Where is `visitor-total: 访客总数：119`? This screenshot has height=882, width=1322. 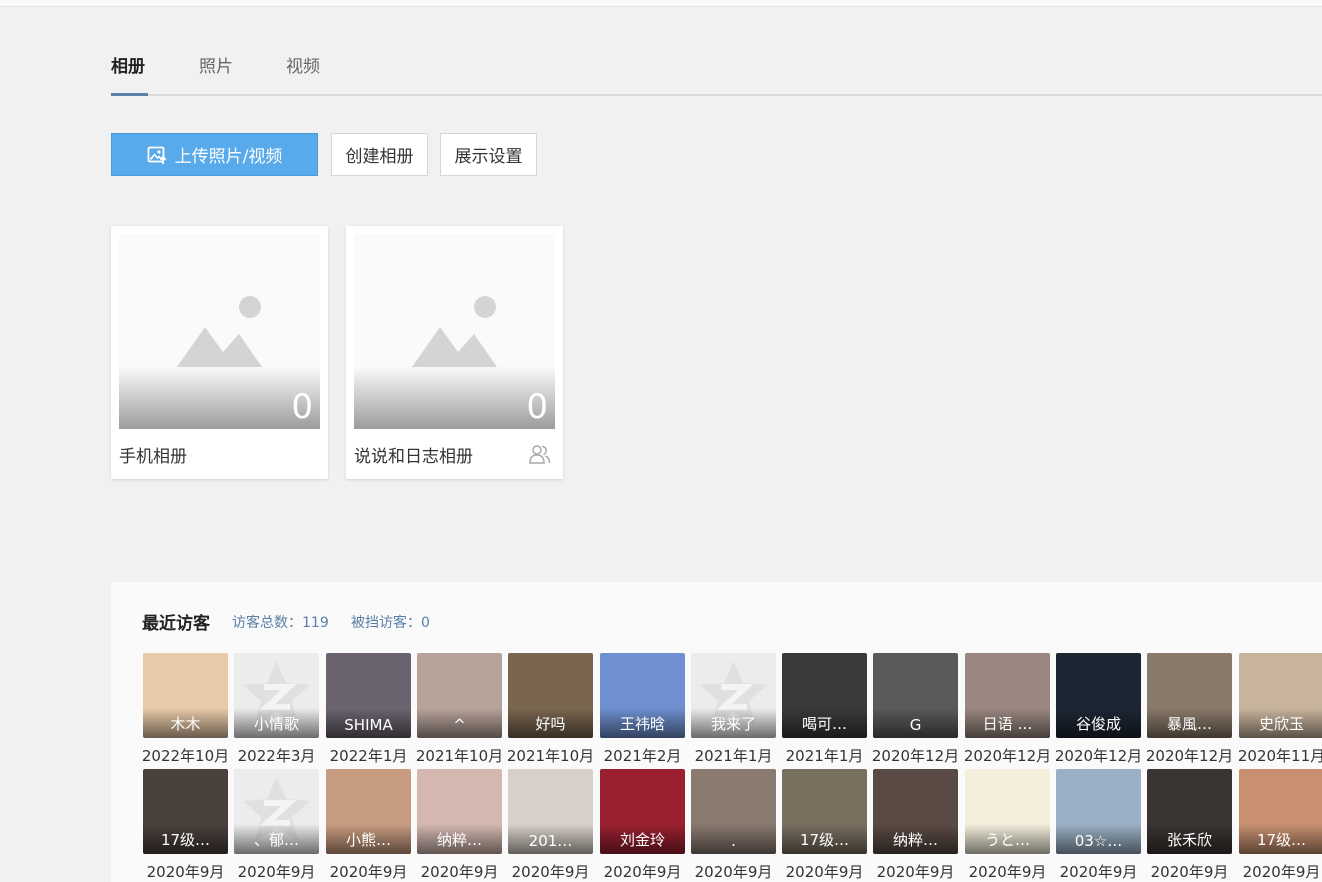
visitor-total: 访客总数：119 is located at coordinates (280, 623).